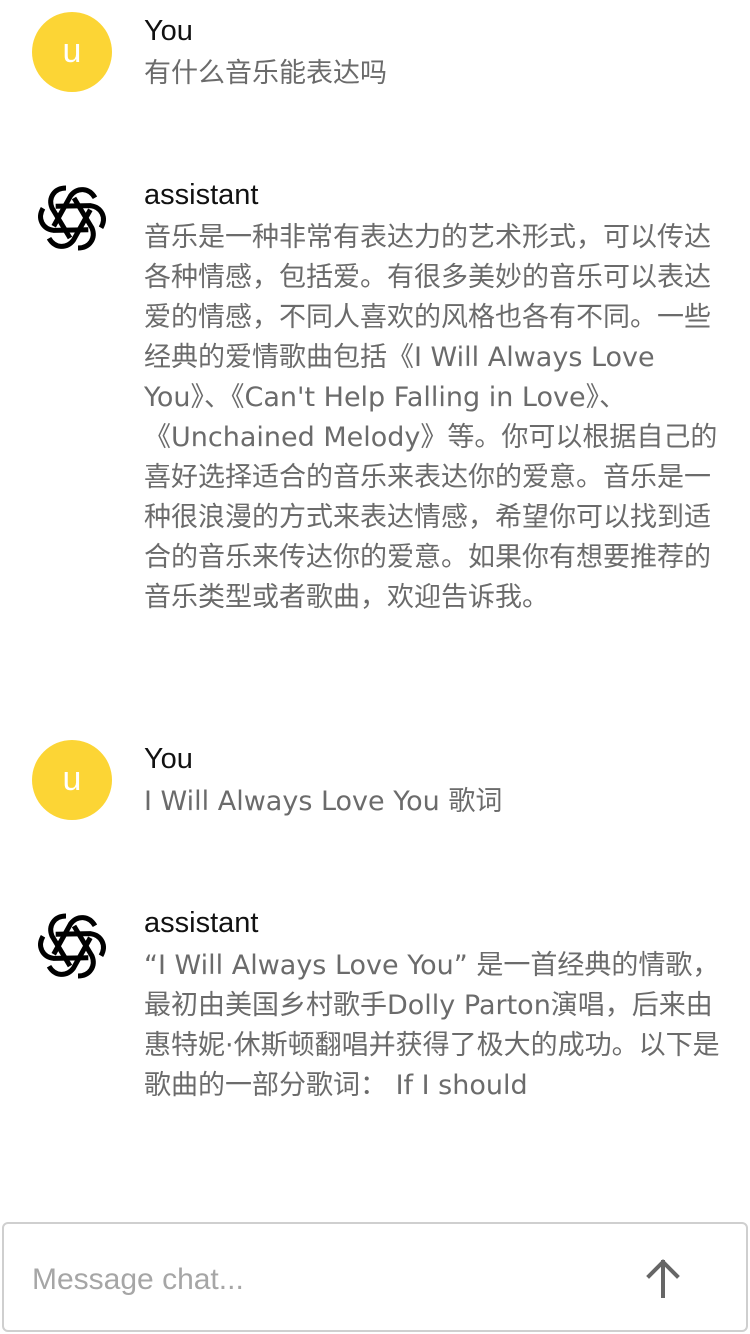  I want to click on arrow-up-icon, so click(663, 1278).